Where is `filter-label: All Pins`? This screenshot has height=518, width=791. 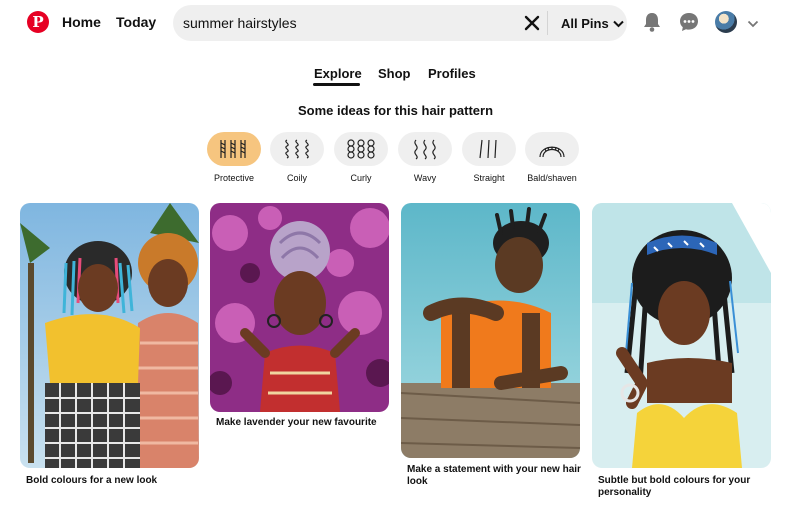
filter-label: All Pins is located at coordinates (585, 23).